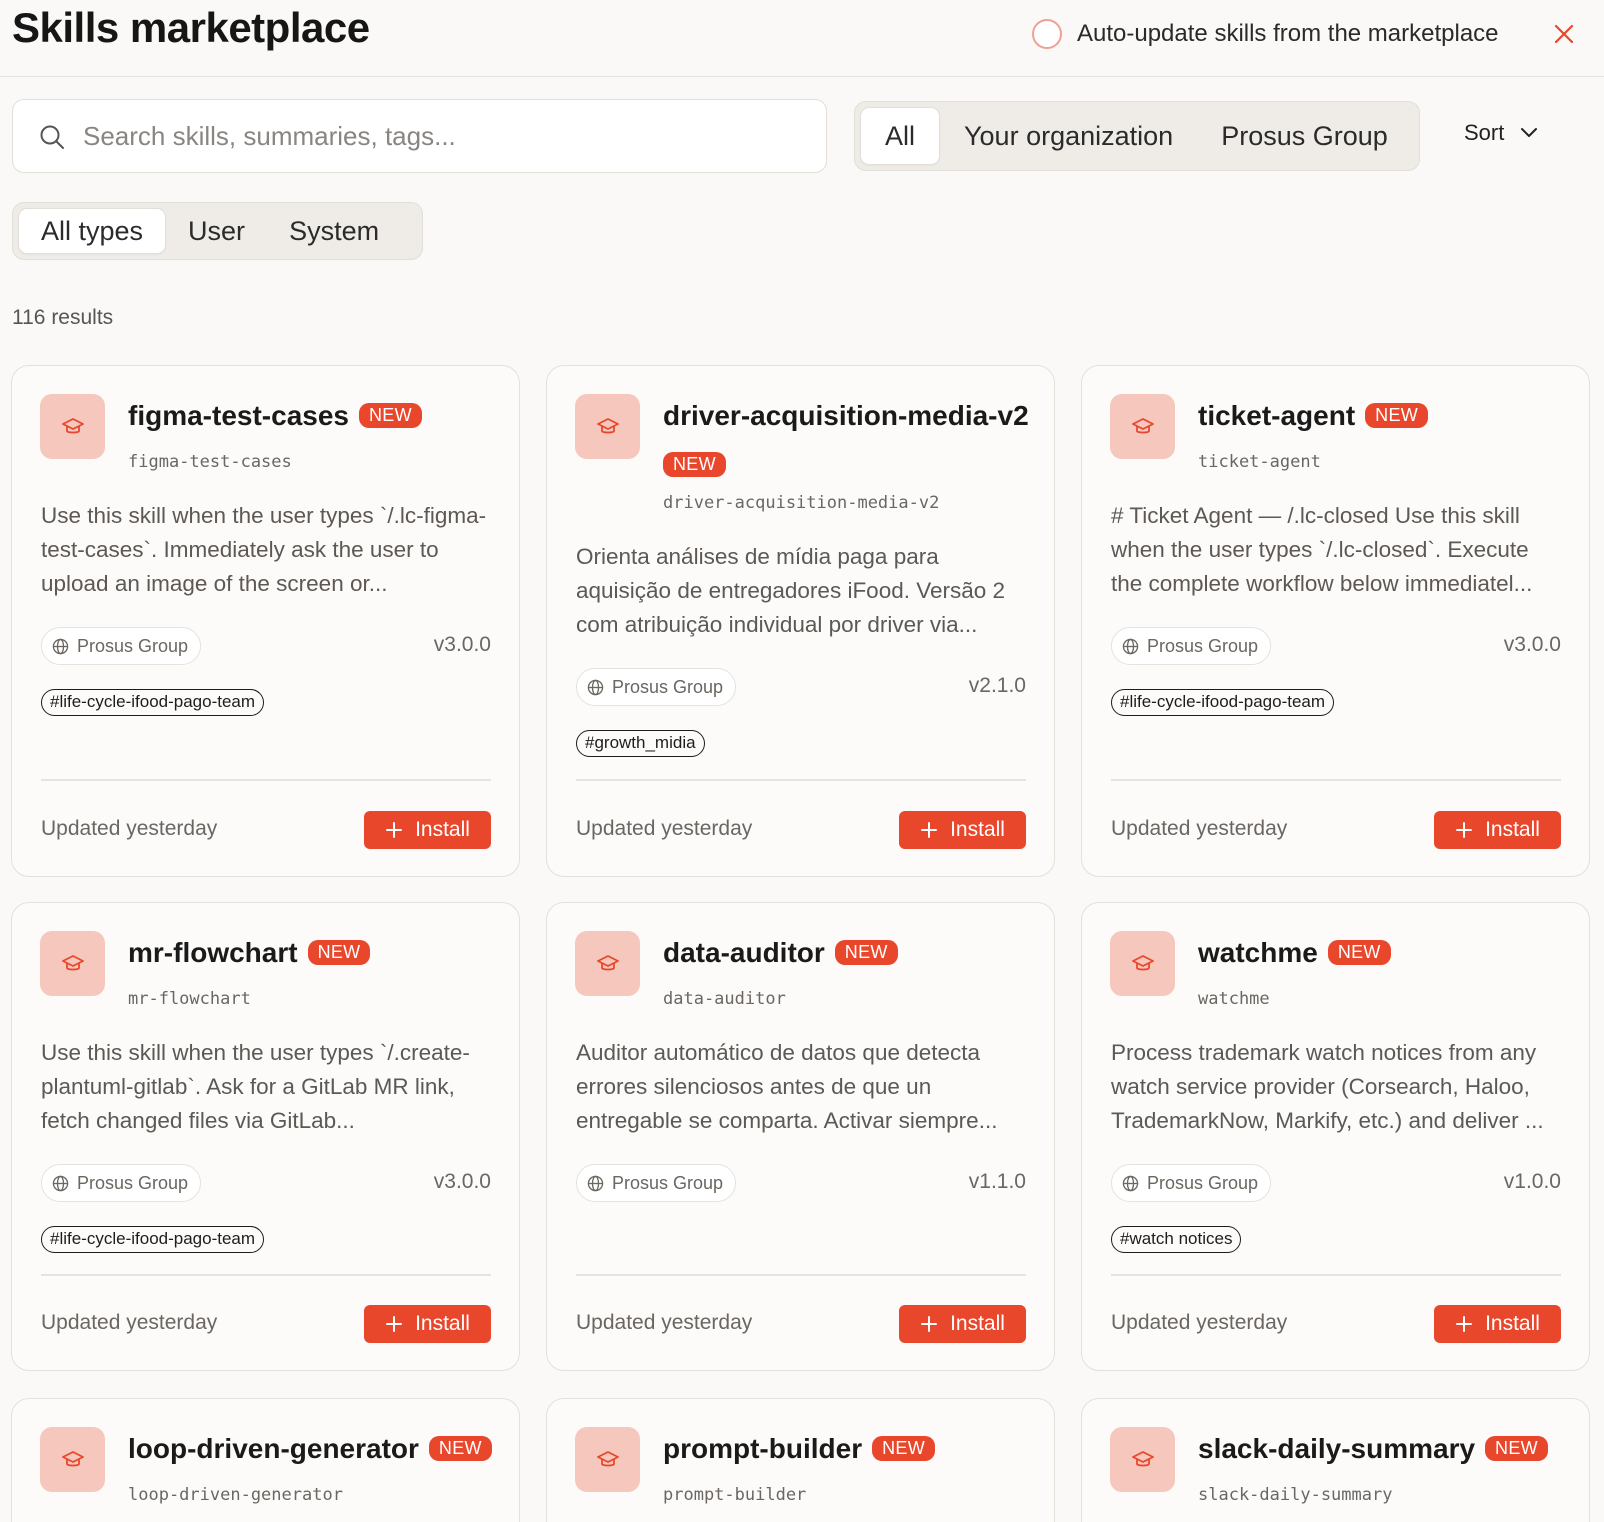 The height and width of the screenshot is (1522, 1604). I want to click on type-user: User, so click(216, 231).